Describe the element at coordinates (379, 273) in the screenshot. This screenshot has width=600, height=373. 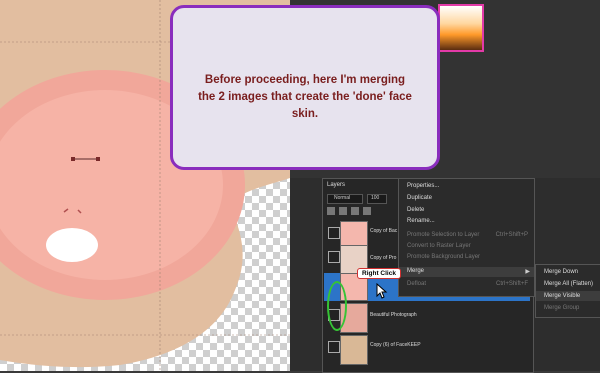
I see `right-click-label: Right Click` at that location.